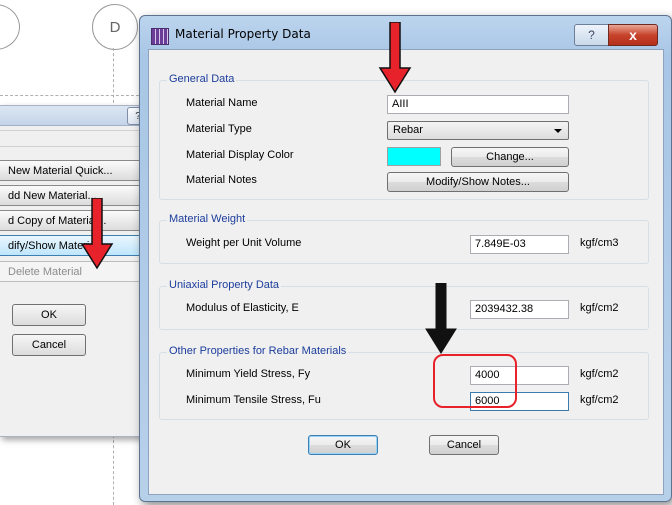 The width and height of the screenshot is (672, 505). I want to click on yield-stress-unit: kgf/cm2, so click(599, 374).